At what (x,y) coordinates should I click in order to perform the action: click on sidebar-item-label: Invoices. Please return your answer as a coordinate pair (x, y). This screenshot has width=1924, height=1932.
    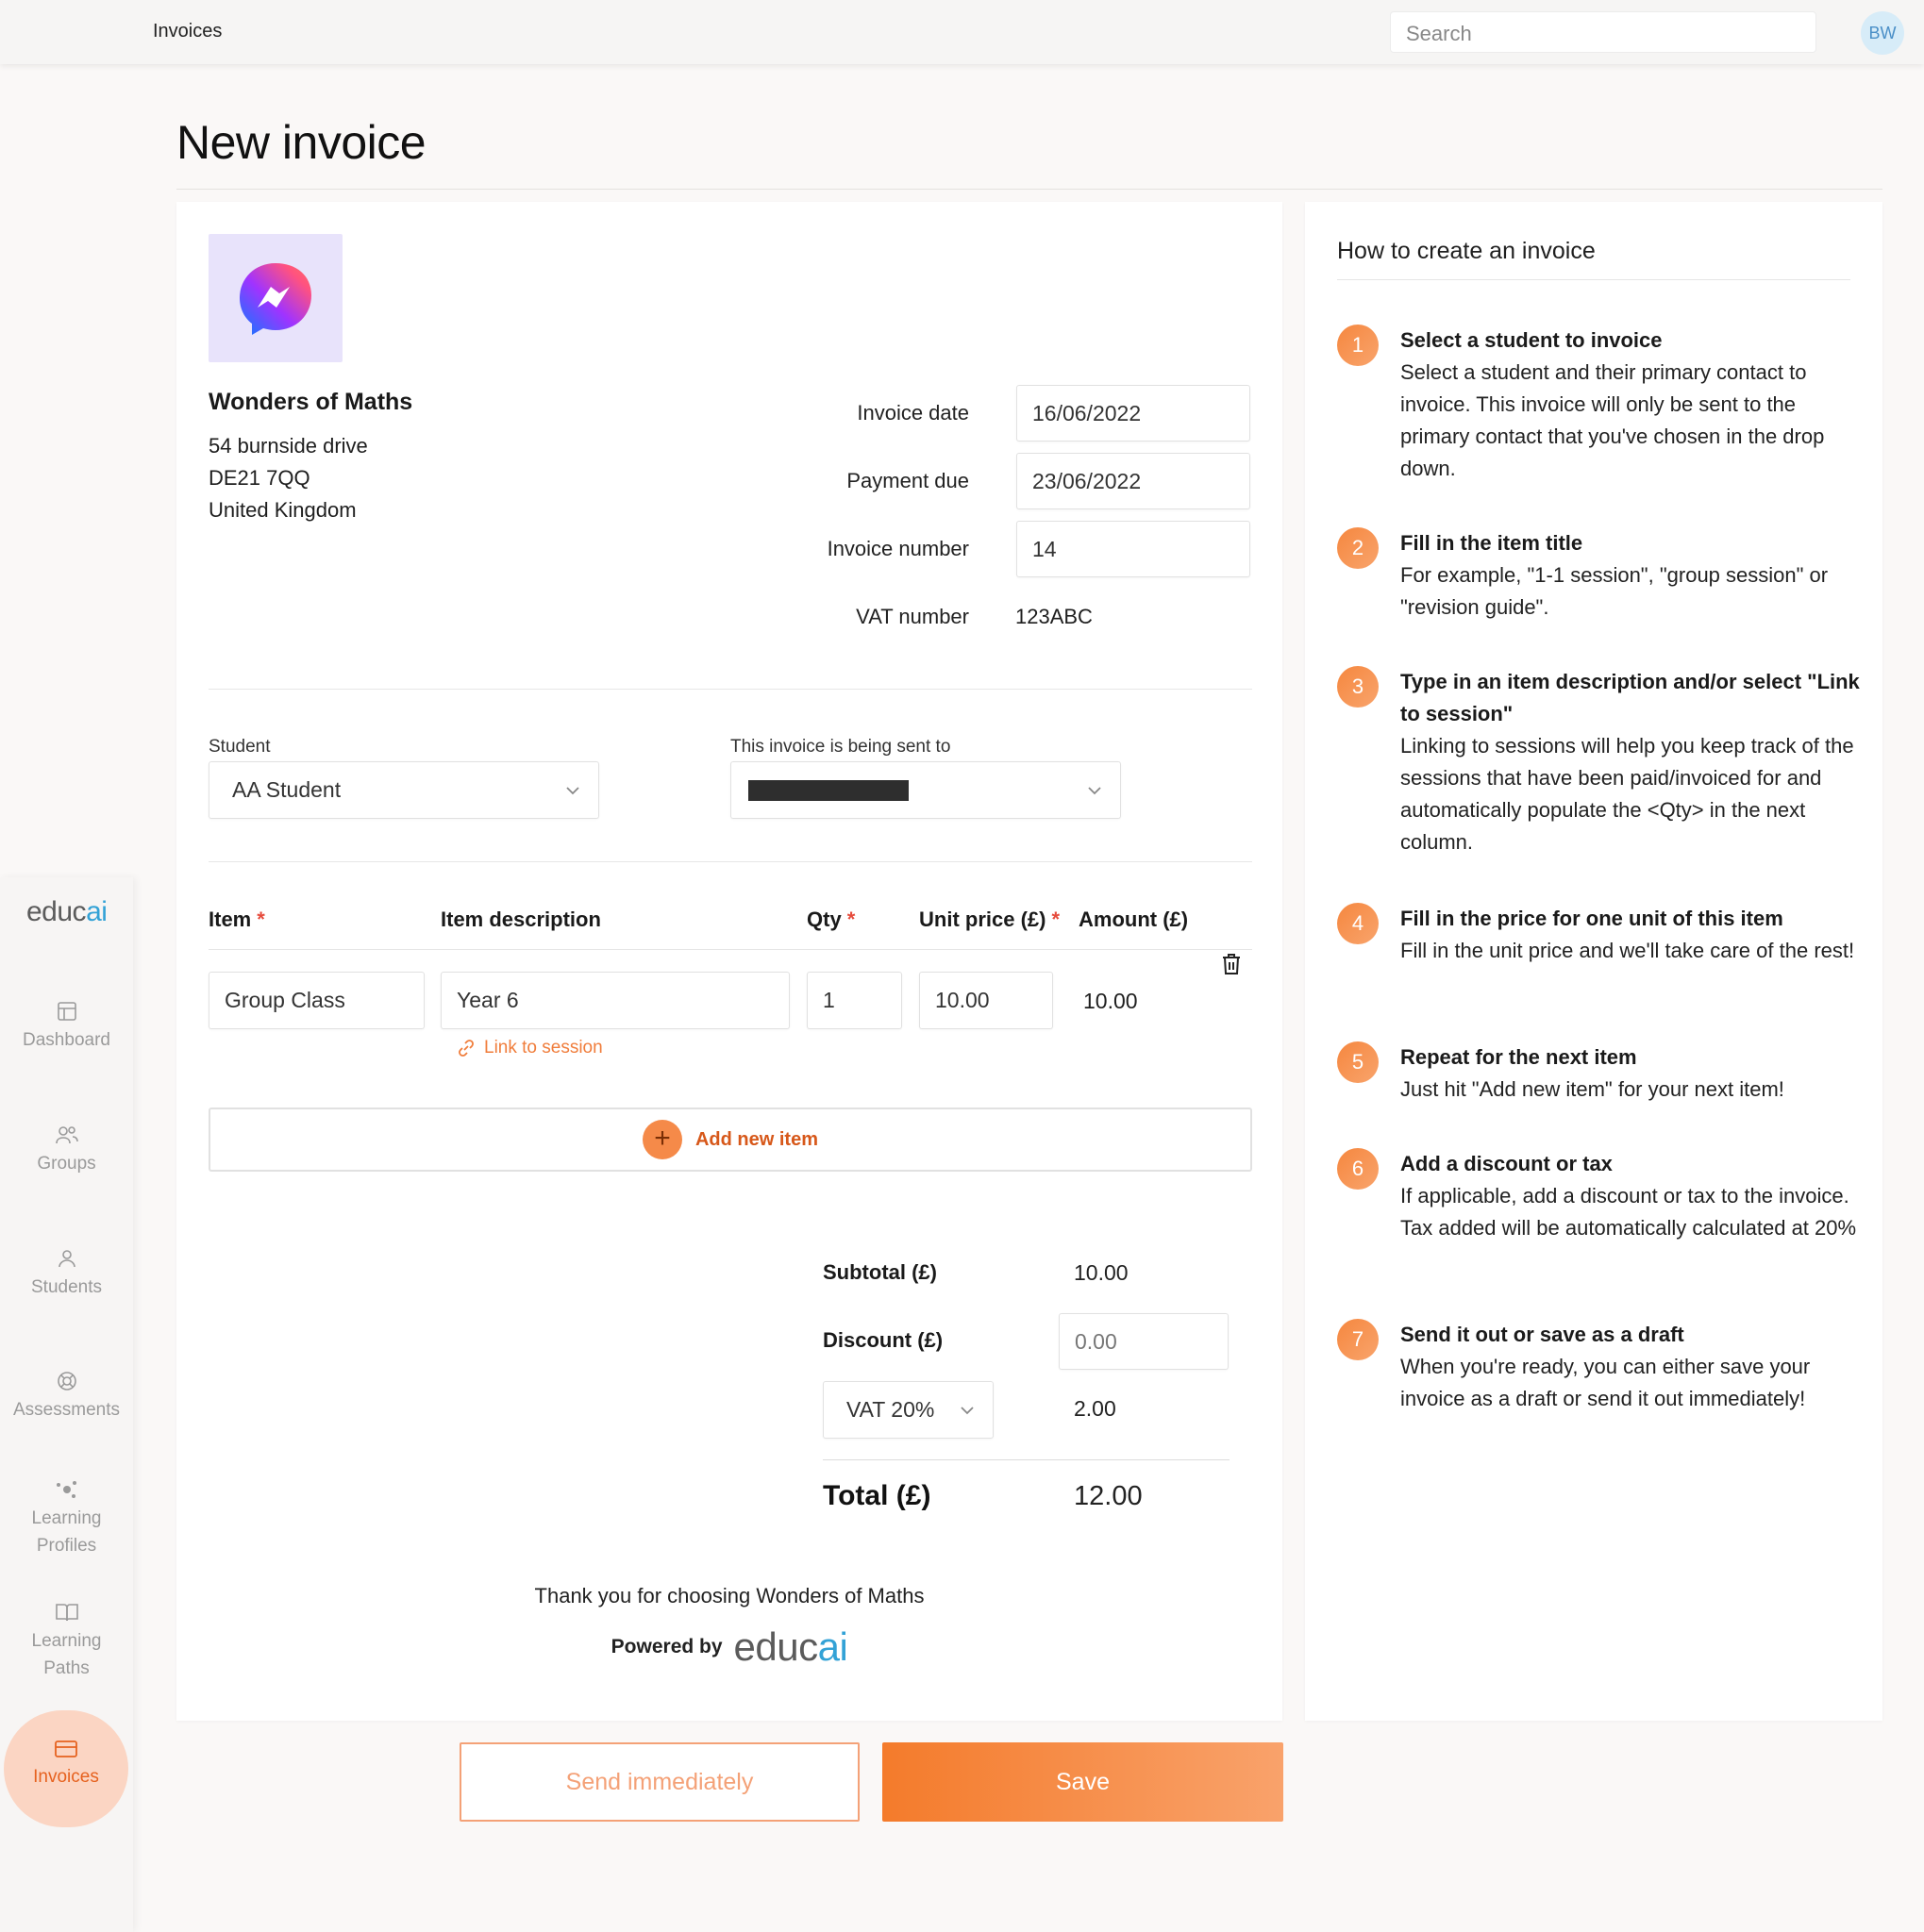
    Looking at the image, I should click on (66, 1777).